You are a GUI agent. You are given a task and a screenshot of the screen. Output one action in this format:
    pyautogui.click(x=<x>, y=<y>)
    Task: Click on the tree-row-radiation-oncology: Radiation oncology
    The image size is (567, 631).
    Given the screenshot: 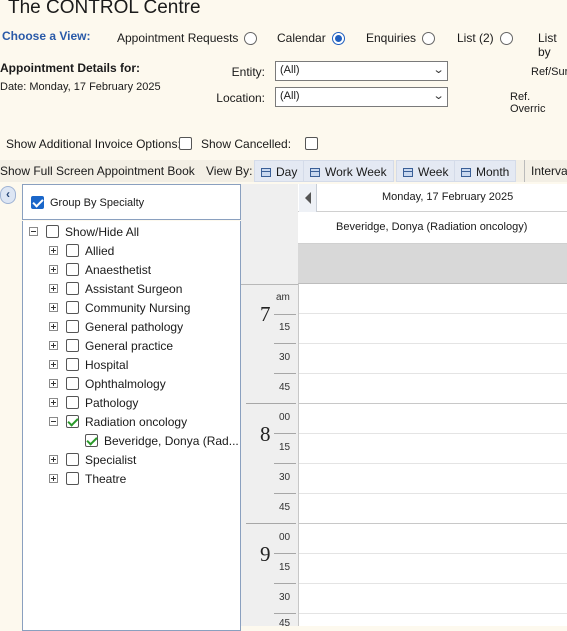 What is the action you would take?
    pyautogui.click(x=118, y=421)
    